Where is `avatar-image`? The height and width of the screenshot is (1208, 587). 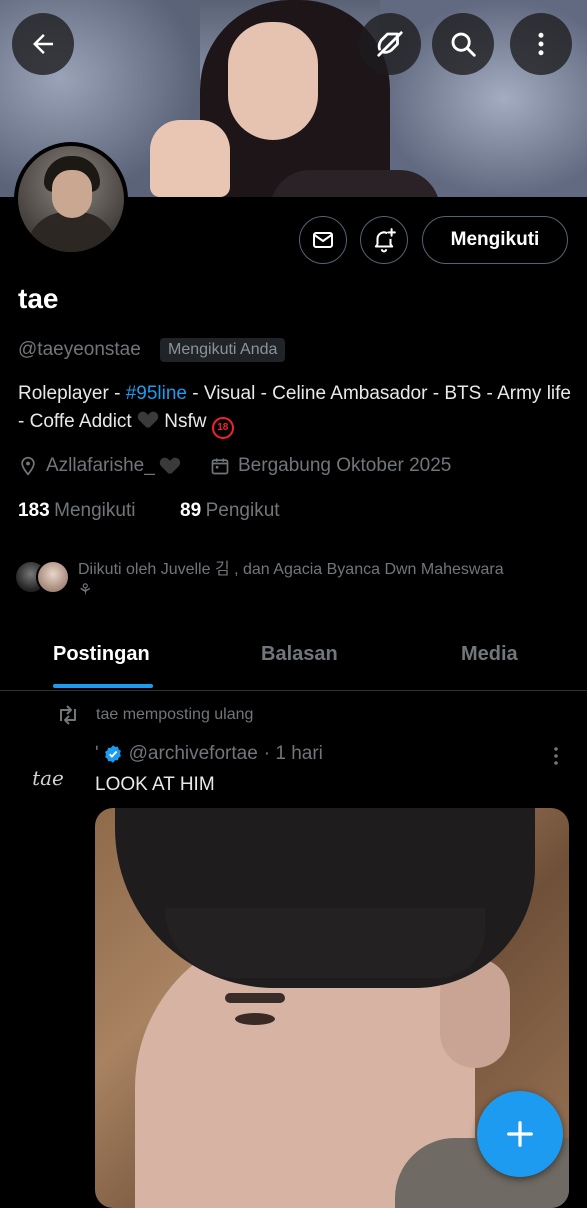
avatar-image is located at coordinates (71, 199).